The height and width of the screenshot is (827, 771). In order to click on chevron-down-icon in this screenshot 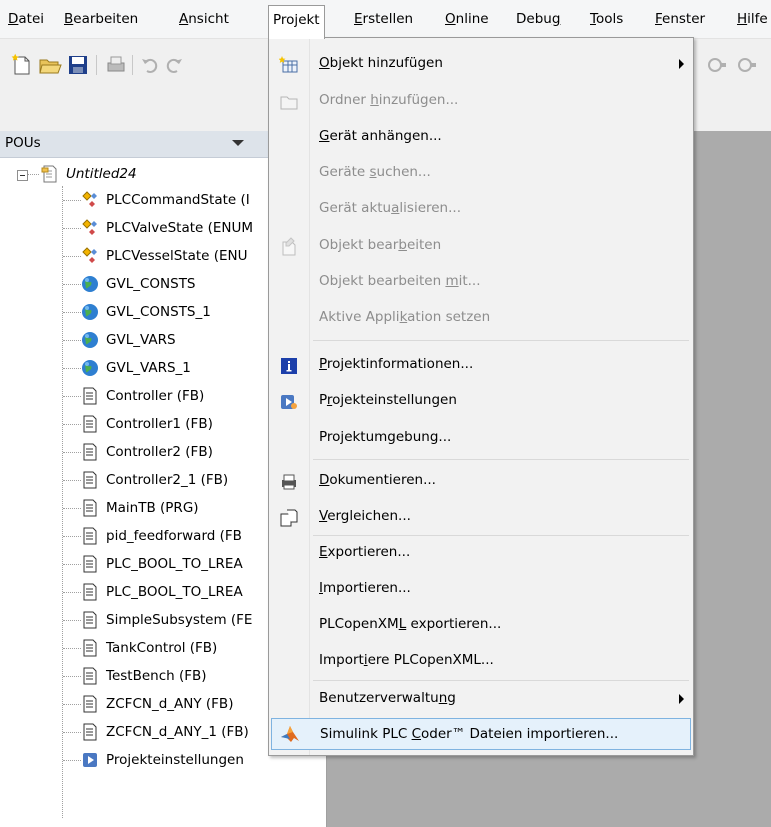, I will do `click(238, 143)`.